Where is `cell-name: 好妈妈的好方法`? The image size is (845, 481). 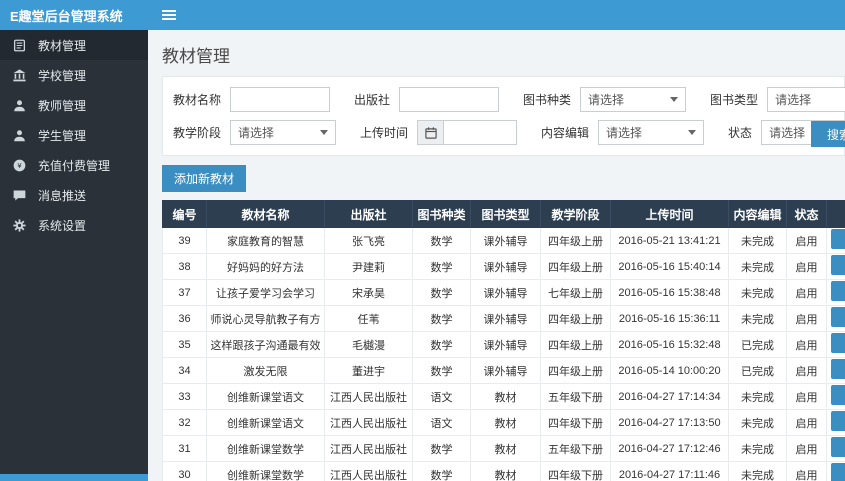
cell-name: 好妈妈的好方法 is located at coordinates (265, 266).